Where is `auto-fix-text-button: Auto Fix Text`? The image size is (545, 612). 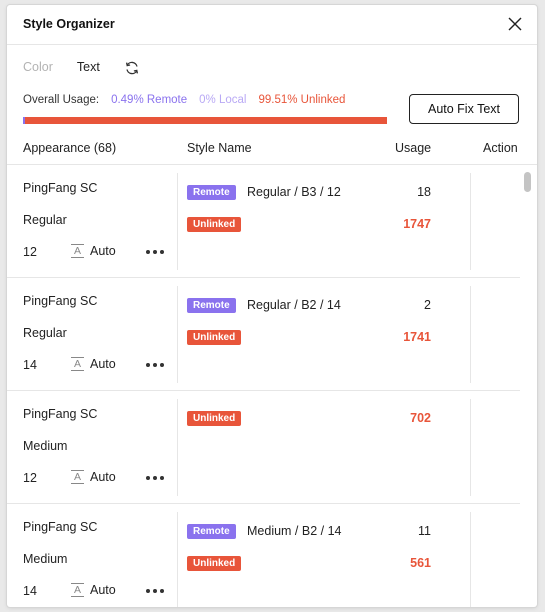
auto-fix-text-button: Auto Fix Text is located at coordinates (464, 109).